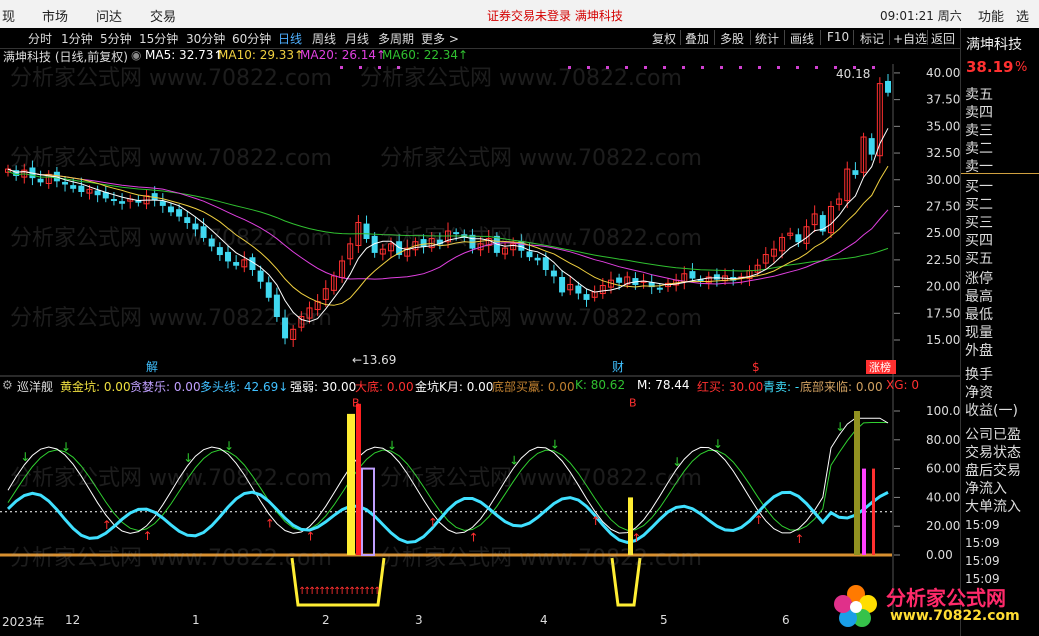 The image size is (1039, 636). I want to click on overlay-button: 叠加, so click(697, 38).